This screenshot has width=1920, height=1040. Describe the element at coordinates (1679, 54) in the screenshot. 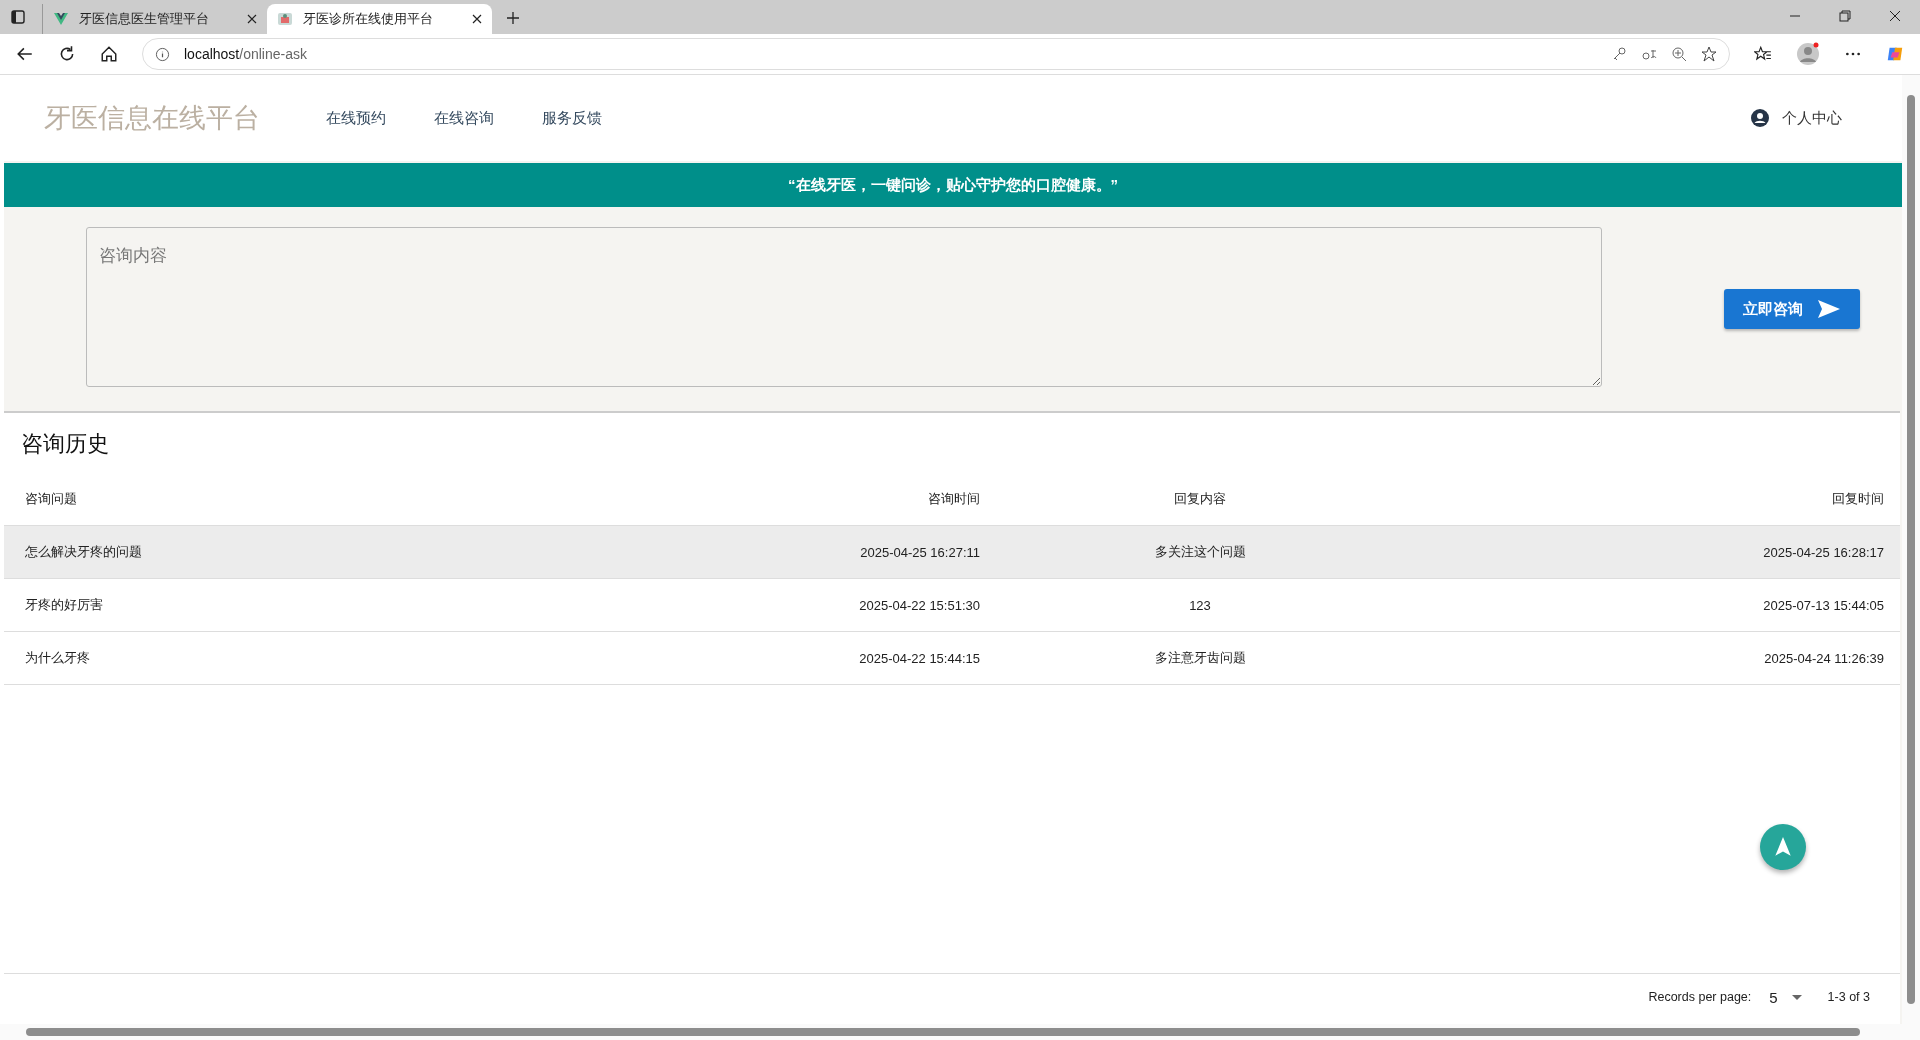

I see `zoom-icon` at that location.